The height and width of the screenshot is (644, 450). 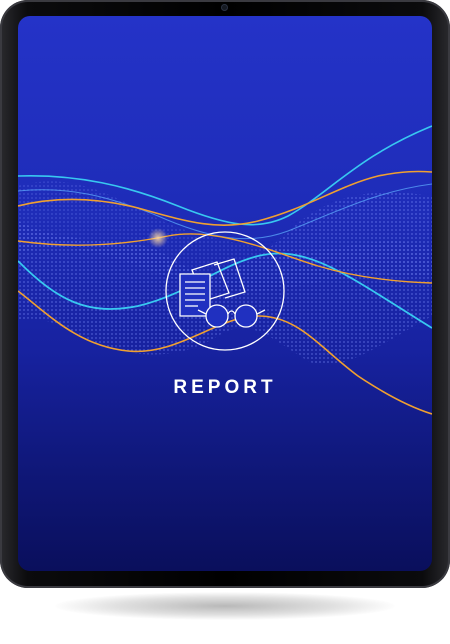 I want to click on report-title: REPORT, so click(x=225, y=387).